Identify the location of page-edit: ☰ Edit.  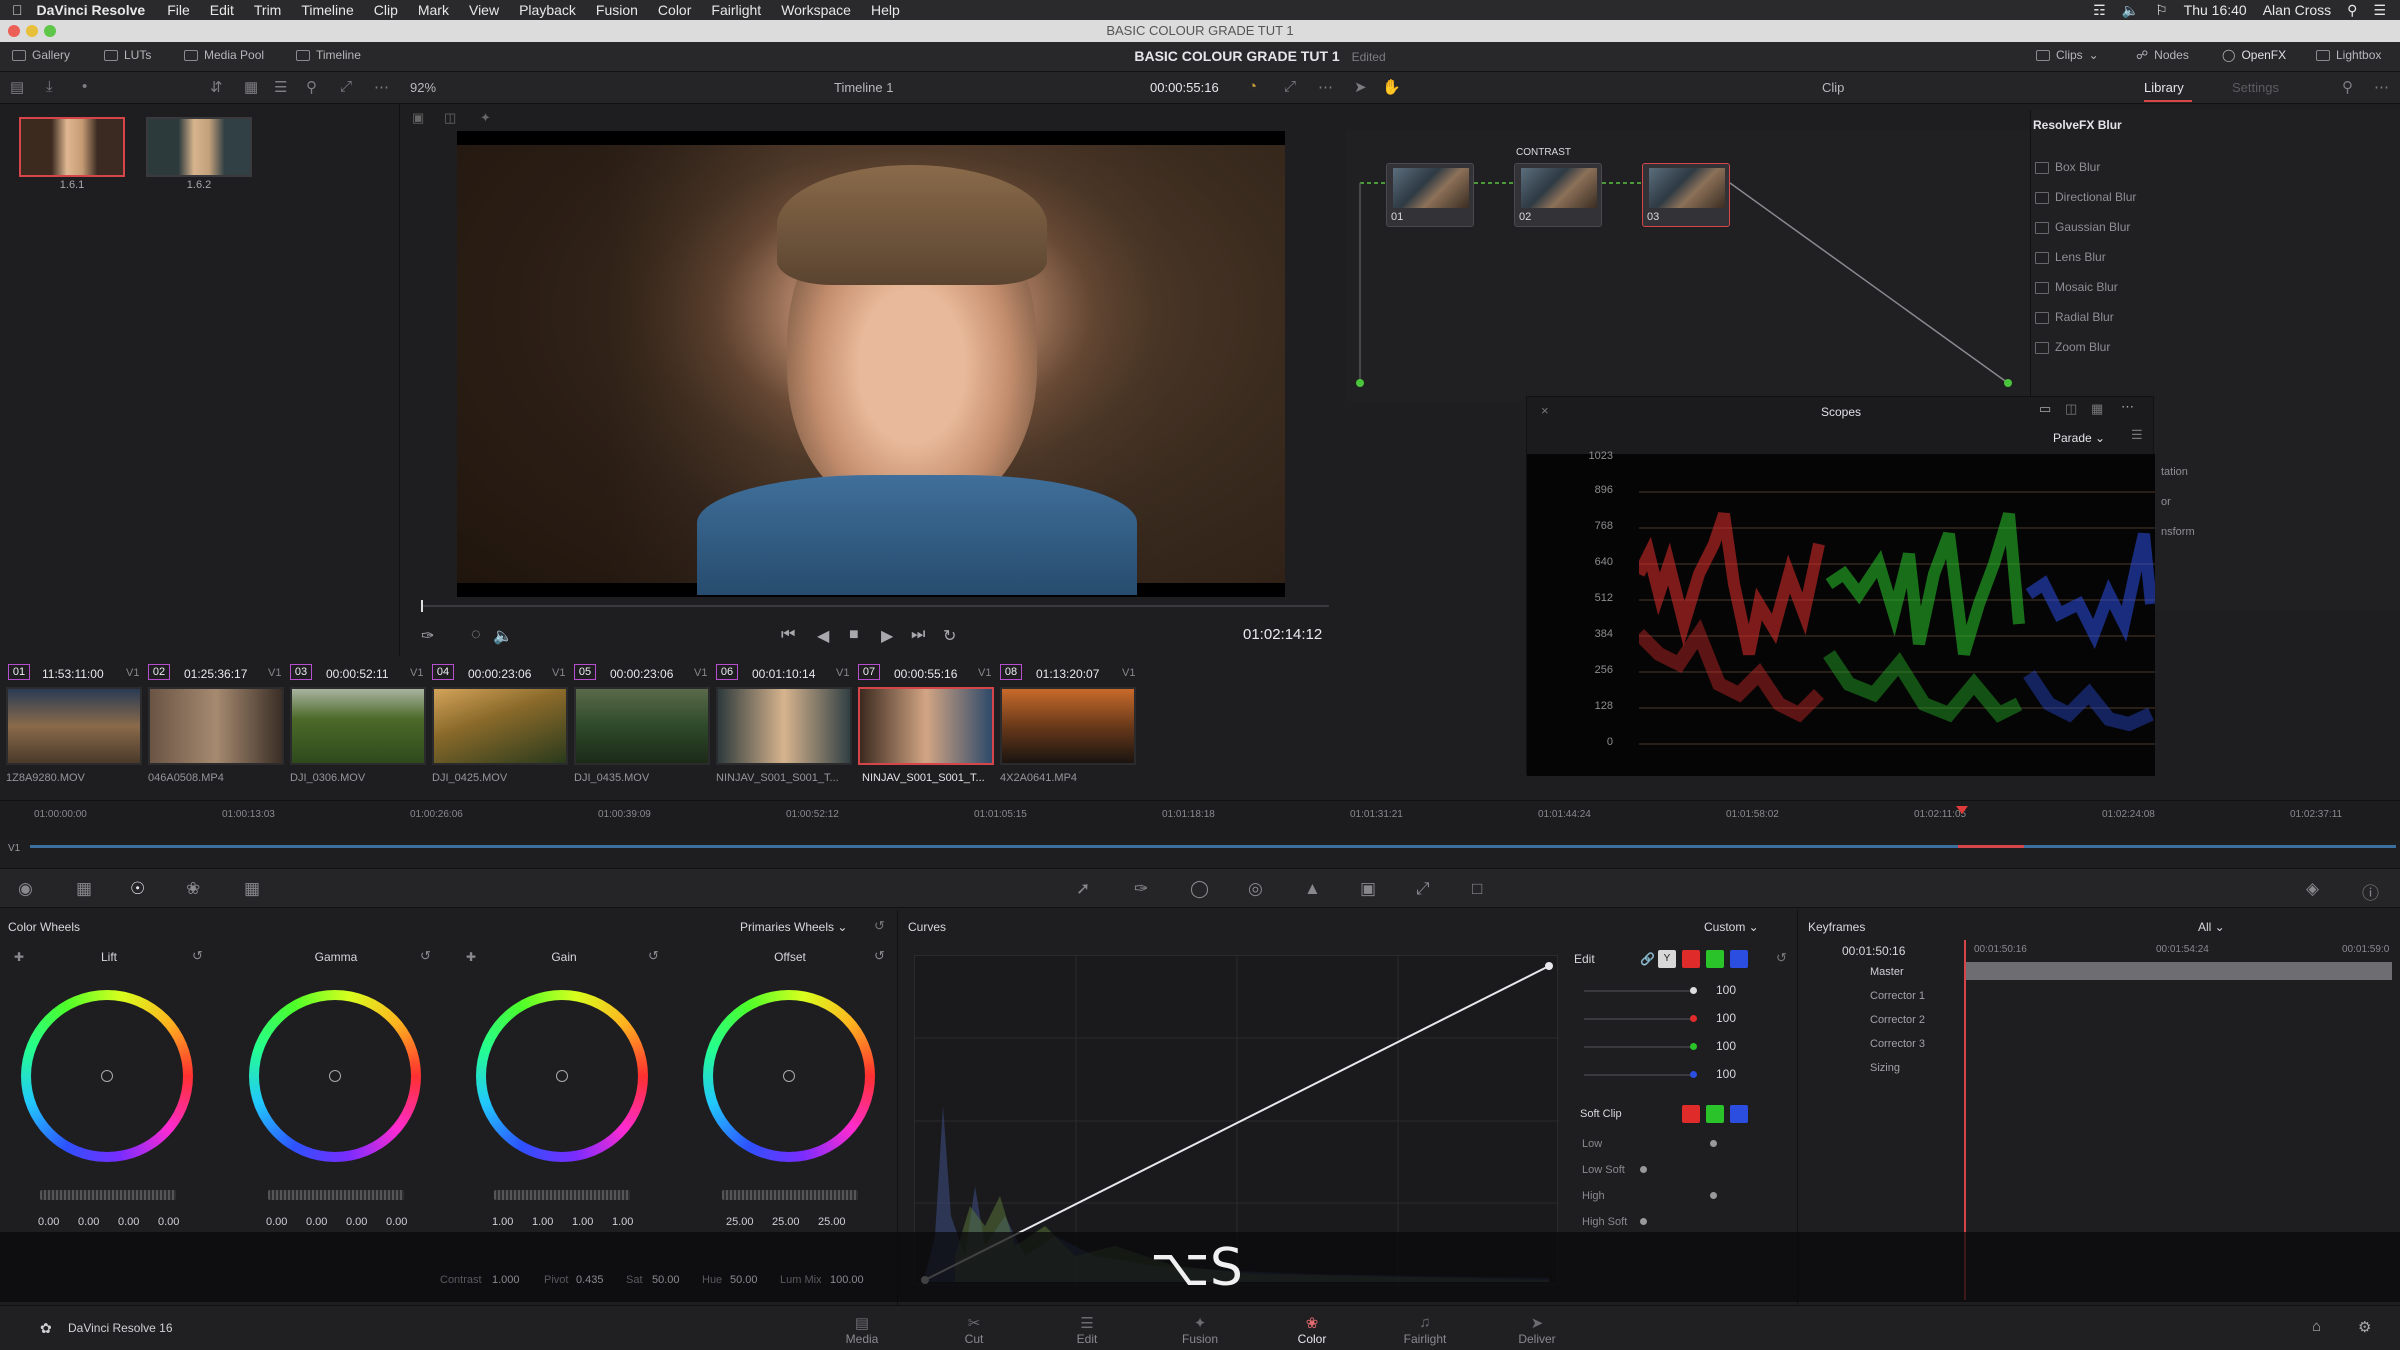
(1087, 1330).